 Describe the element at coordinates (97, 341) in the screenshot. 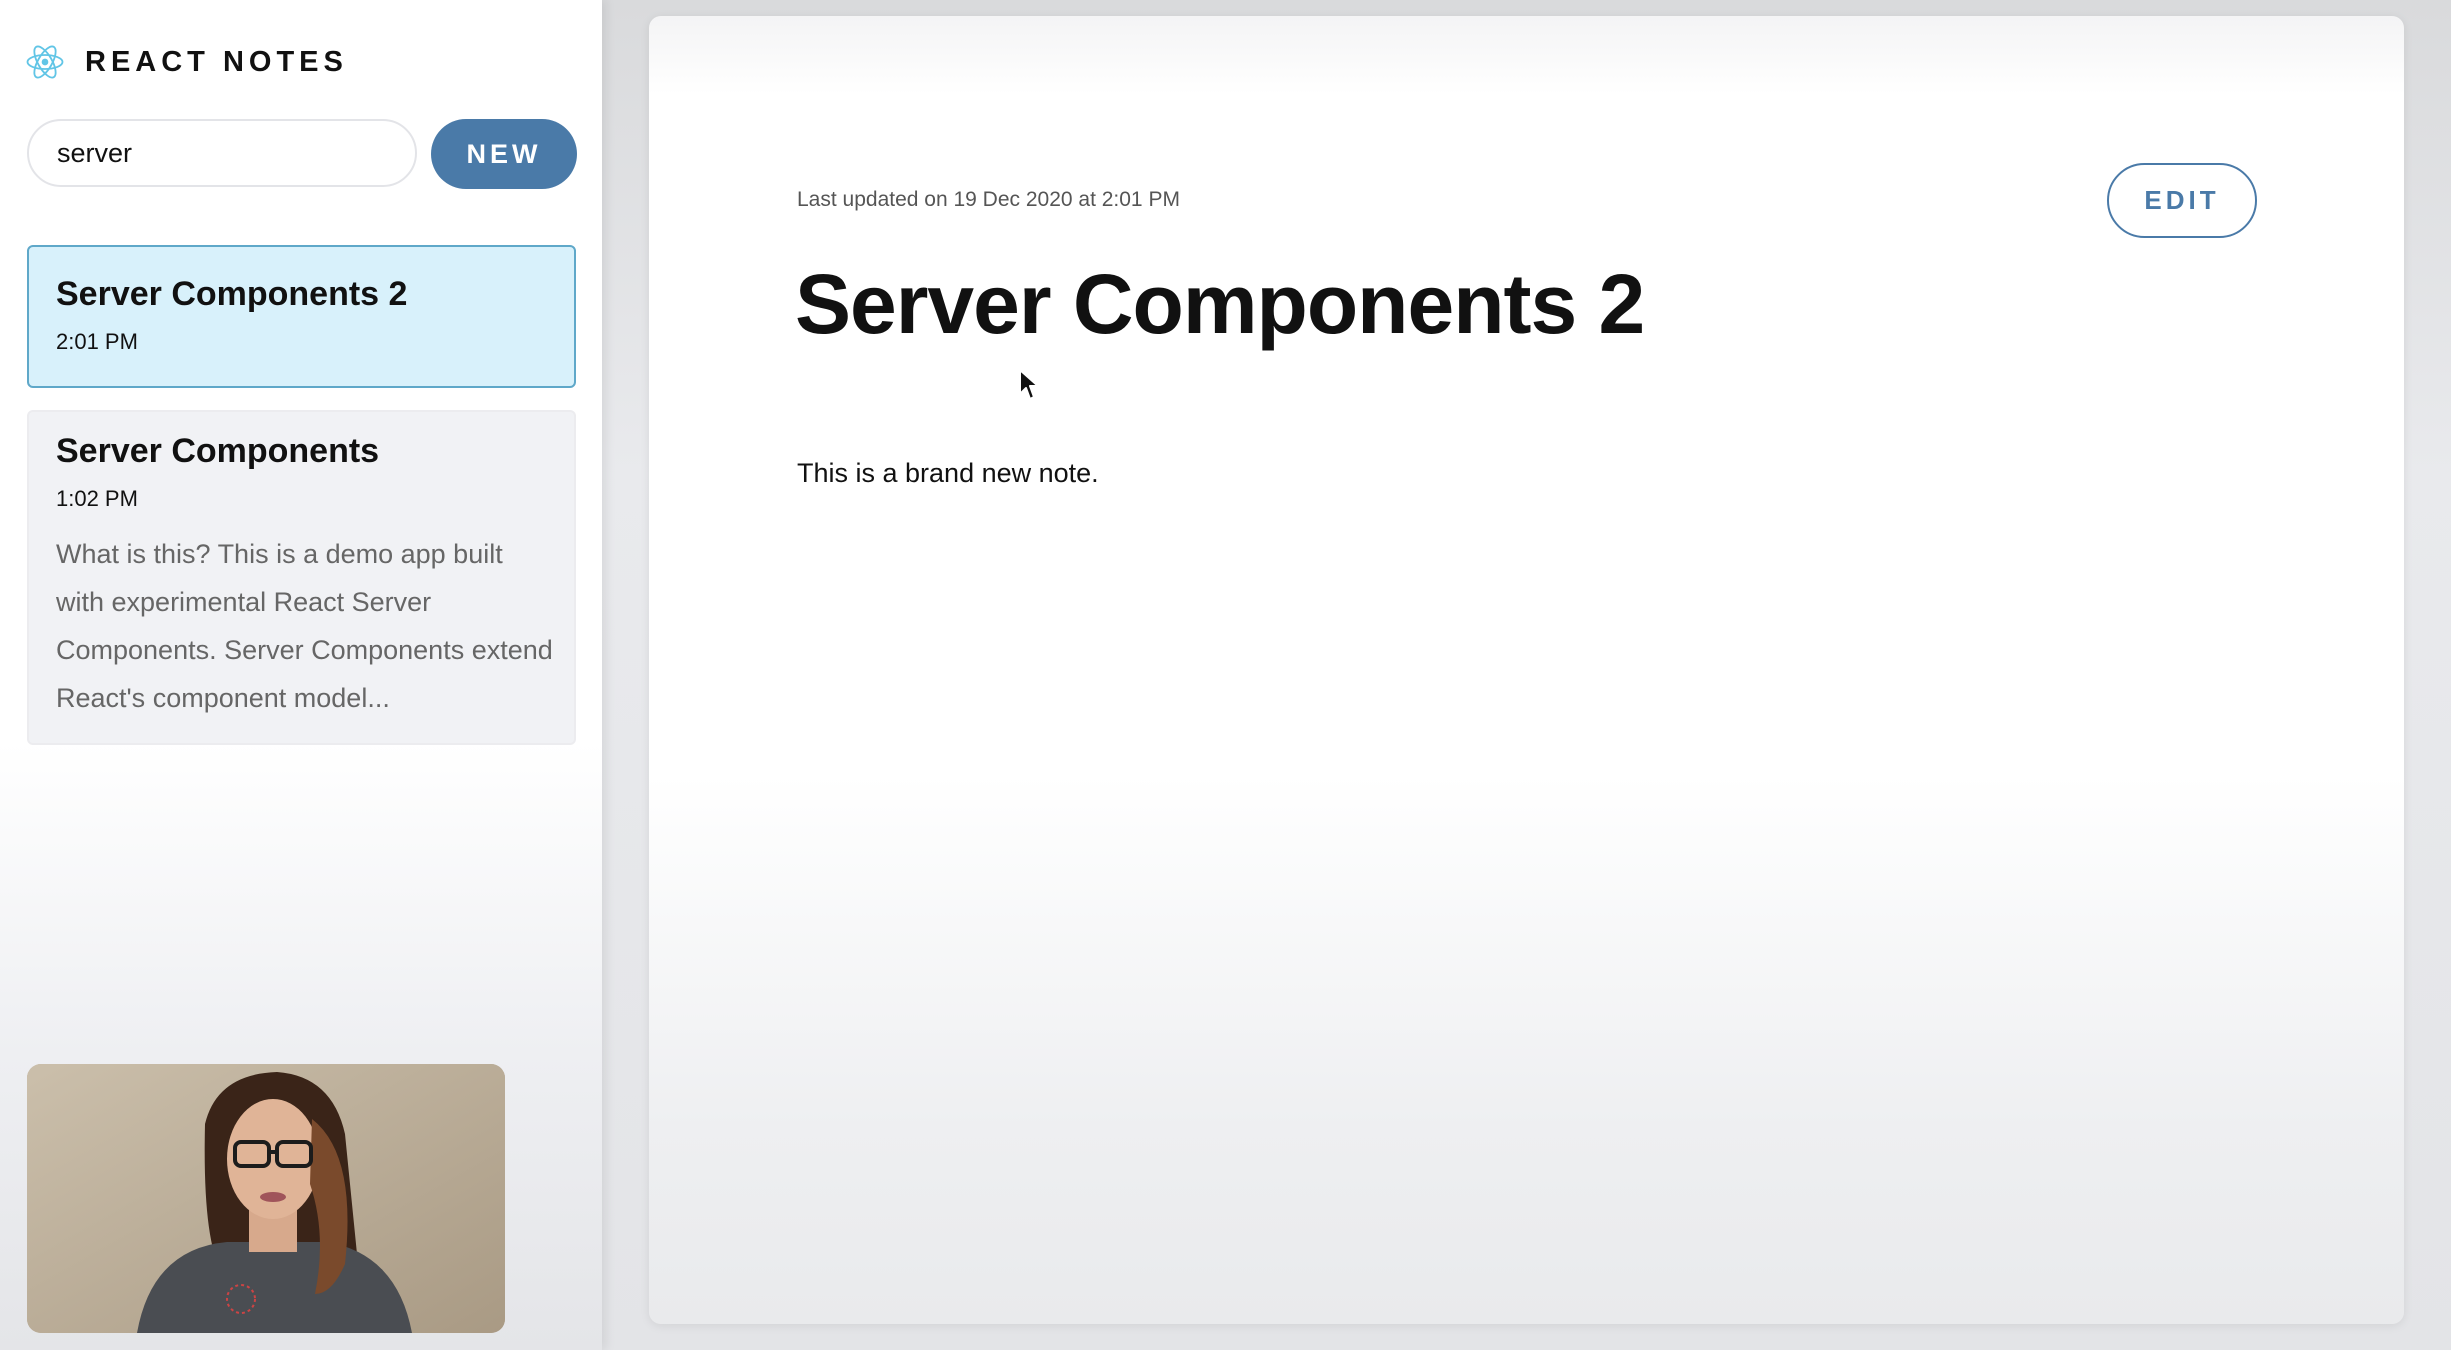

I see `note-item-time: 2:01 PM` at that location.